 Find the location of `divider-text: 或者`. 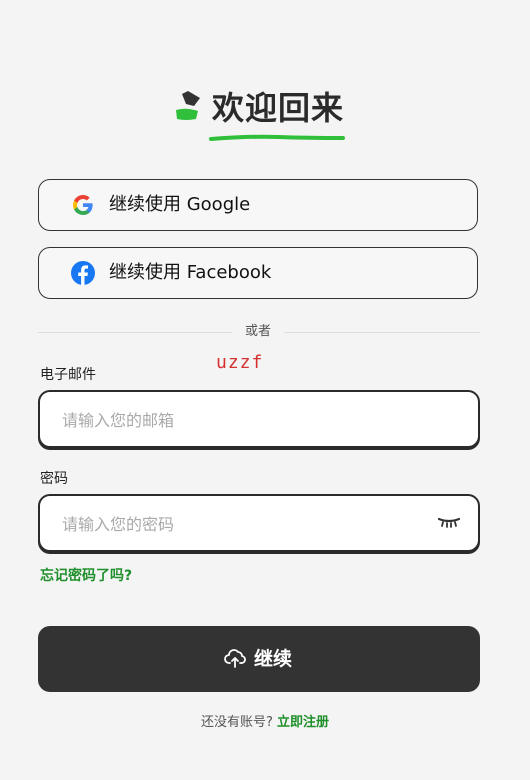

divider-text: 或者 is located at coordinates (257, 331).